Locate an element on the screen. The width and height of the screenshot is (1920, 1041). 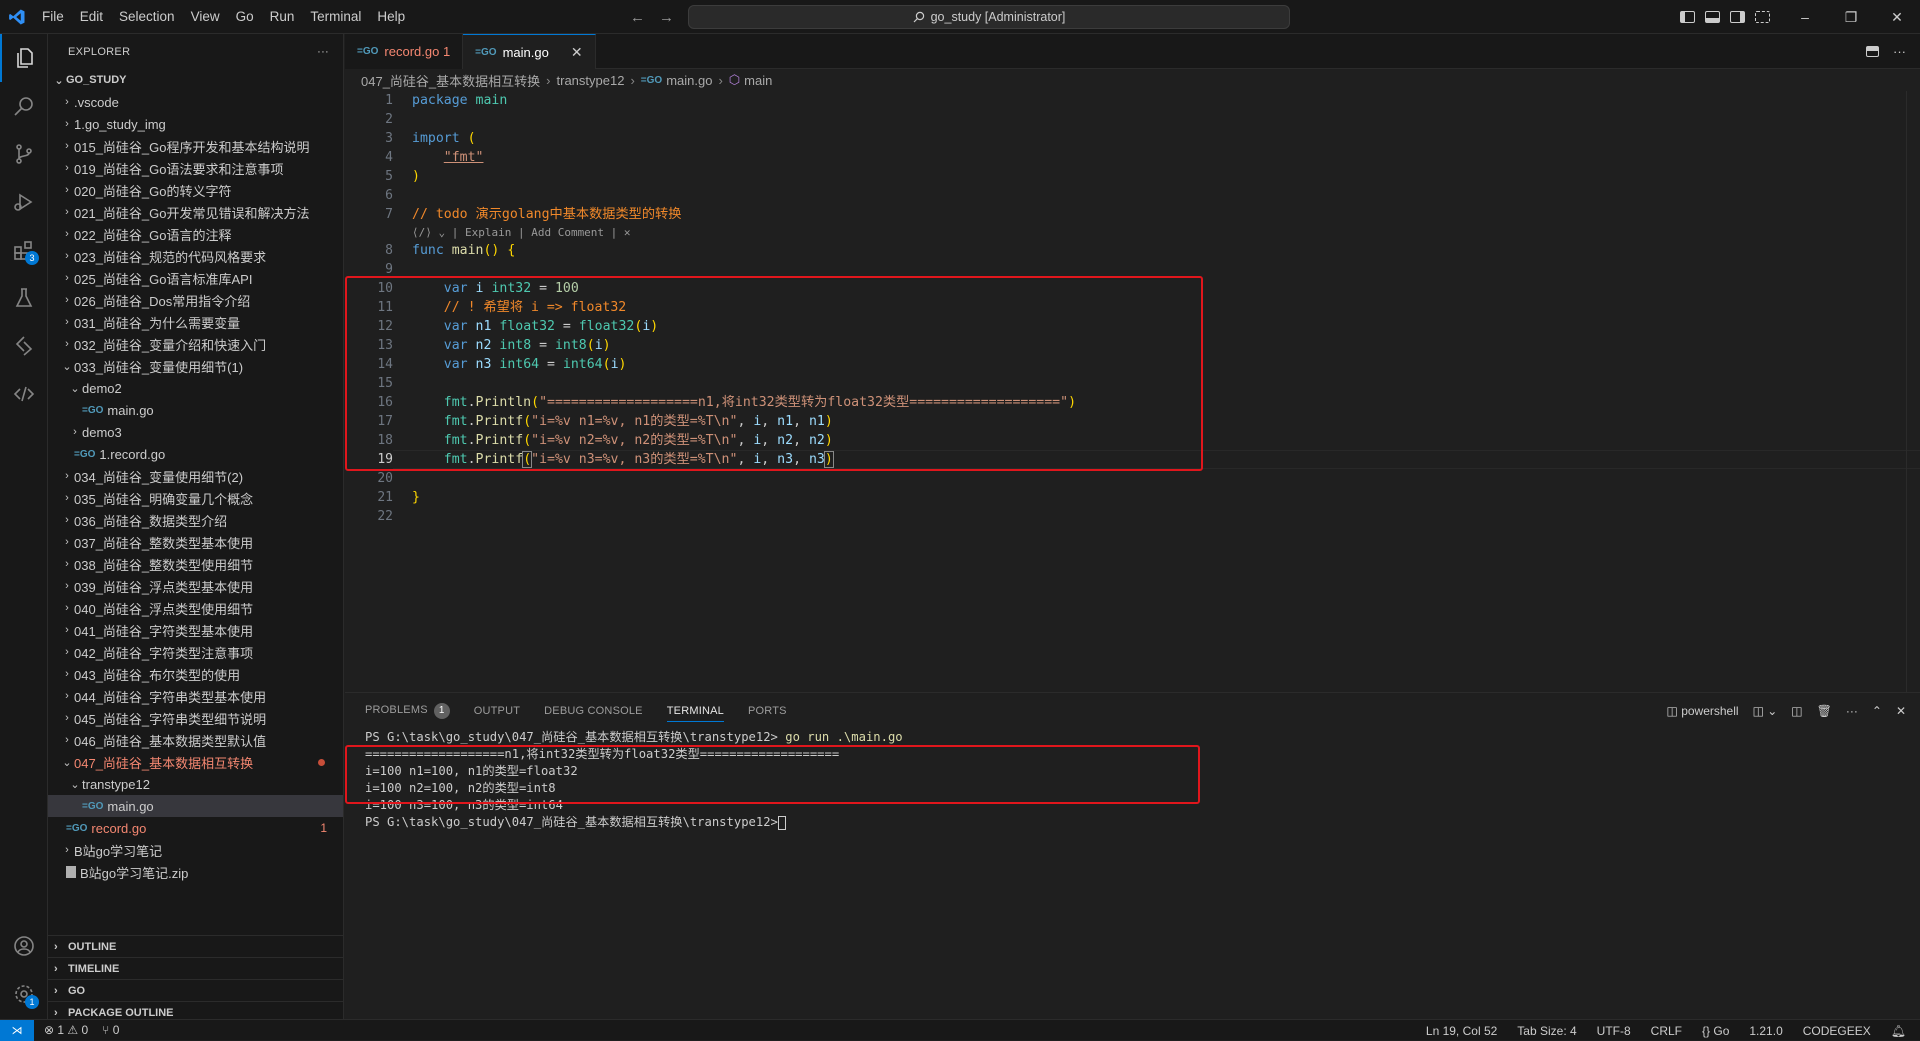
tree-folder-item: › 021_尚硅谷_Go开发常见错误和解决方法 is located at coordinates (195, 212).